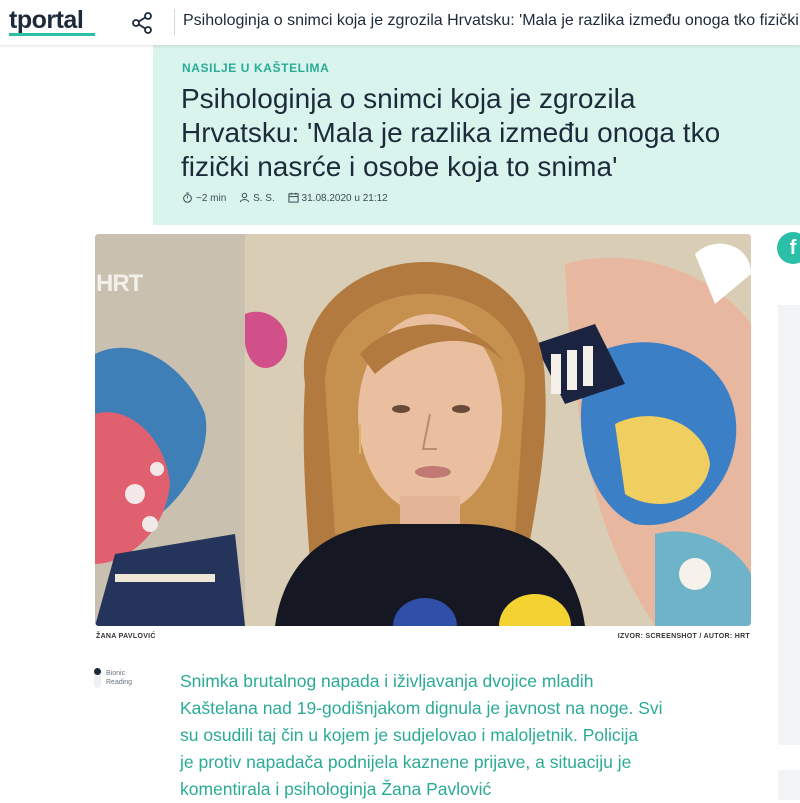 Image resolution: width=800 pixels, height=803 pixels. I want to click on site-logo: tportal, so click(46, 20).